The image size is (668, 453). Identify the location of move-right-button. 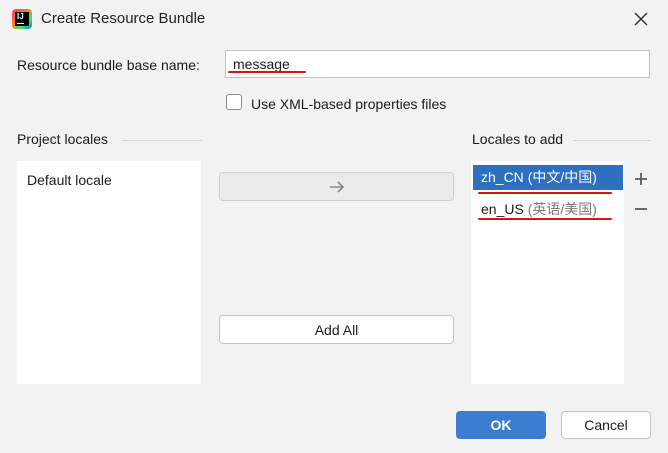
(336, 186).